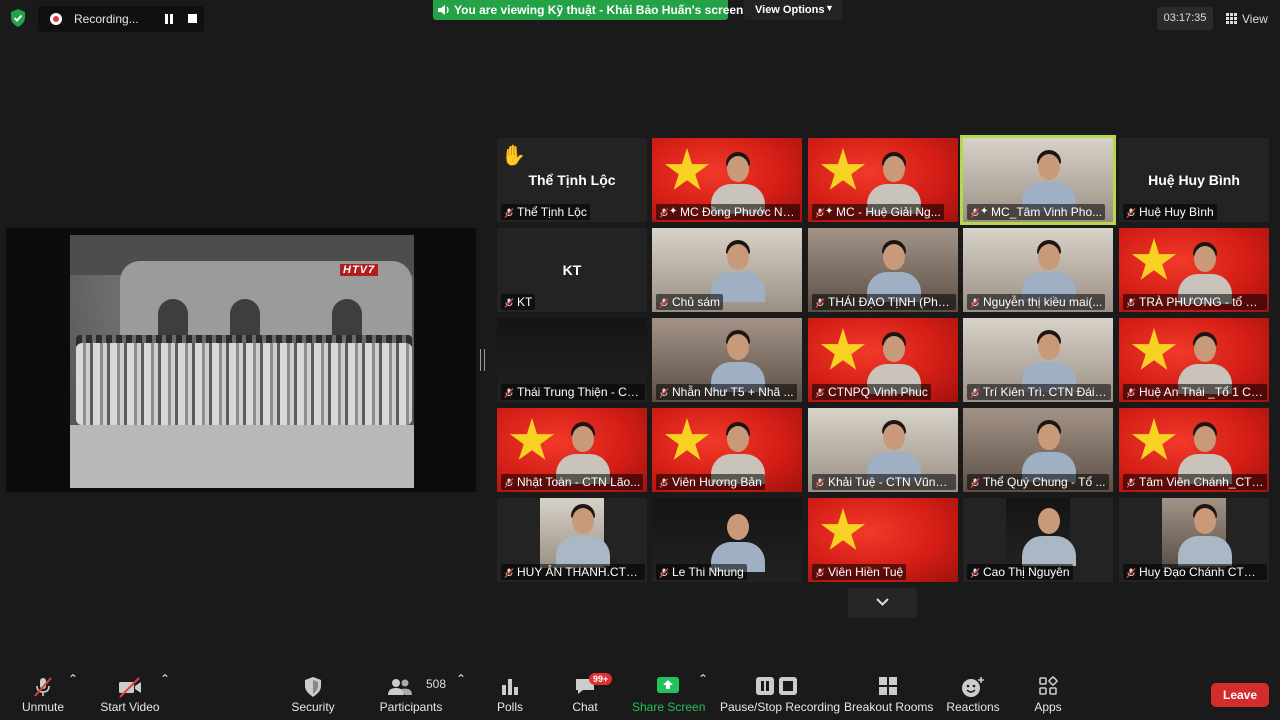 This screenshot has width=1280, height=720. Describe the element at coordinates (56, 19) in the screenshot. I see `recording-dot-icon` at that location.